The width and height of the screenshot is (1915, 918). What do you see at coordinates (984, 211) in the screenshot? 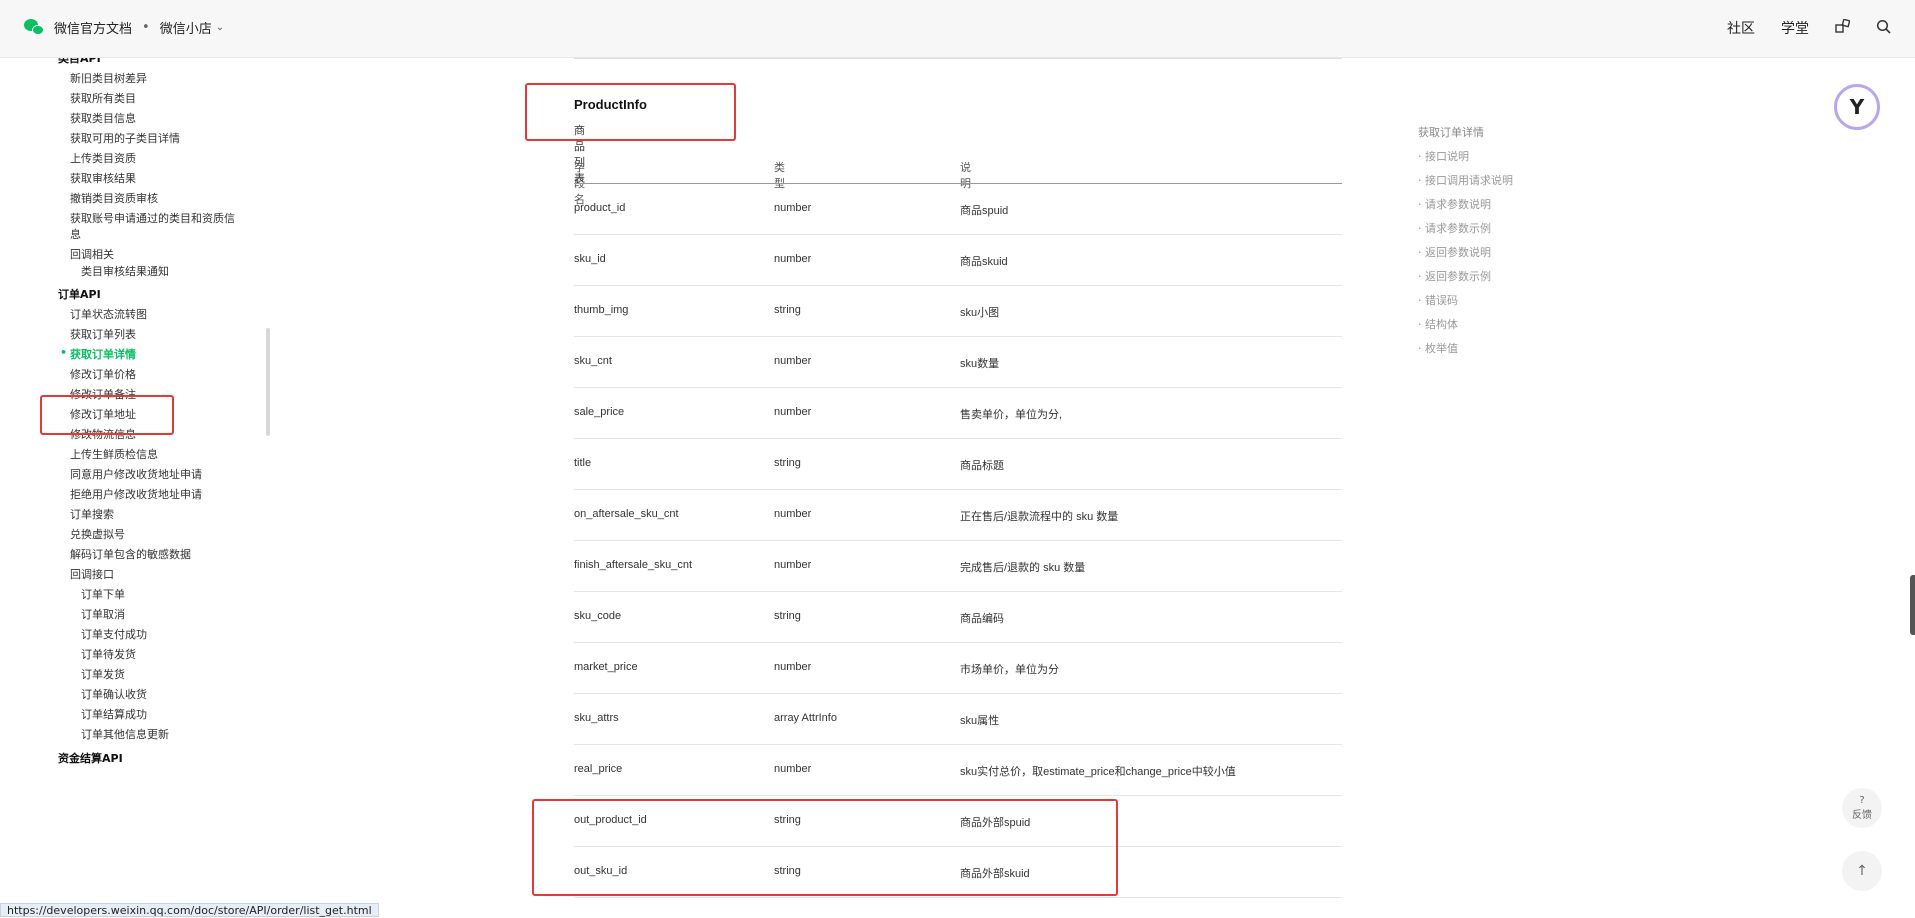
I see `field-desc-cell: 商品spuid` at bounding box center [984, 211].